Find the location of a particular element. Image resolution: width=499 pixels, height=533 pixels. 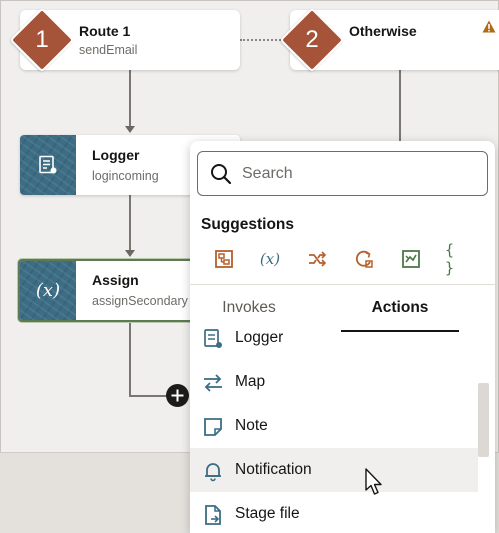

route-subtitle: sendEmail is located at coordinates (108, 50).